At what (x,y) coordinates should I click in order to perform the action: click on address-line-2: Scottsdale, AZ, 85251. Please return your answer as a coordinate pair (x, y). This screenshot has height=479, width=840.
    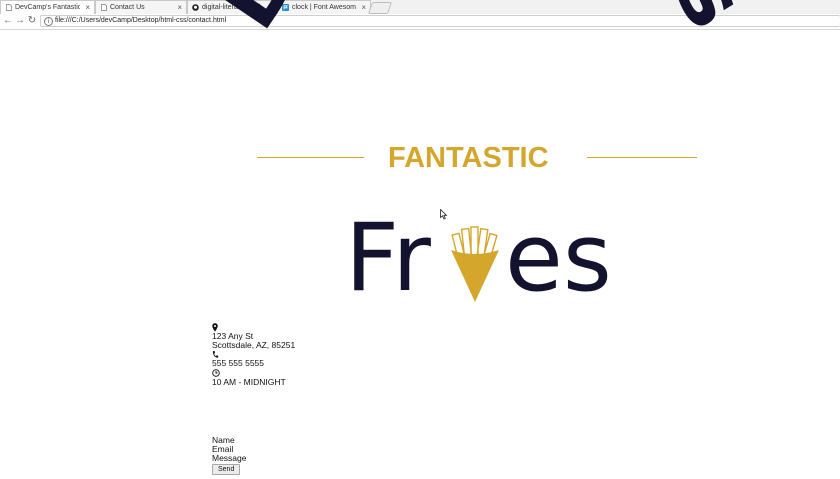
    Looking at the image, I should click on (254, 345).